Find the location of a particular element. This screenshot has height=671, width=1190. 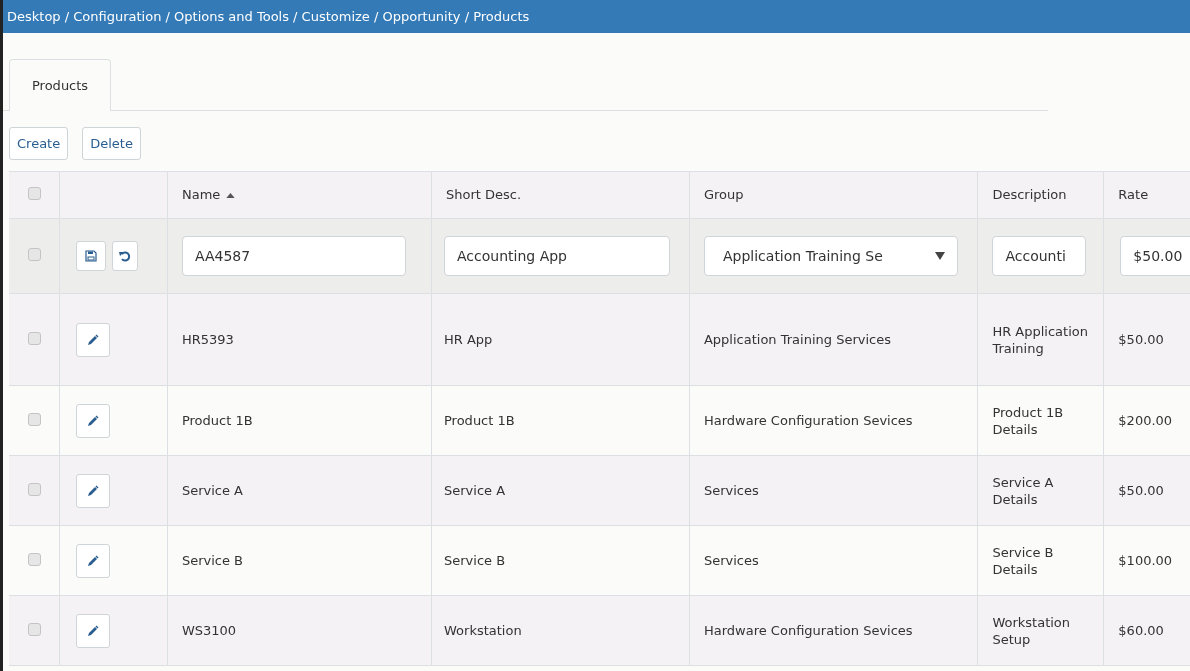

table-cell: HR Application Training is located at coordinates (1040, 339).